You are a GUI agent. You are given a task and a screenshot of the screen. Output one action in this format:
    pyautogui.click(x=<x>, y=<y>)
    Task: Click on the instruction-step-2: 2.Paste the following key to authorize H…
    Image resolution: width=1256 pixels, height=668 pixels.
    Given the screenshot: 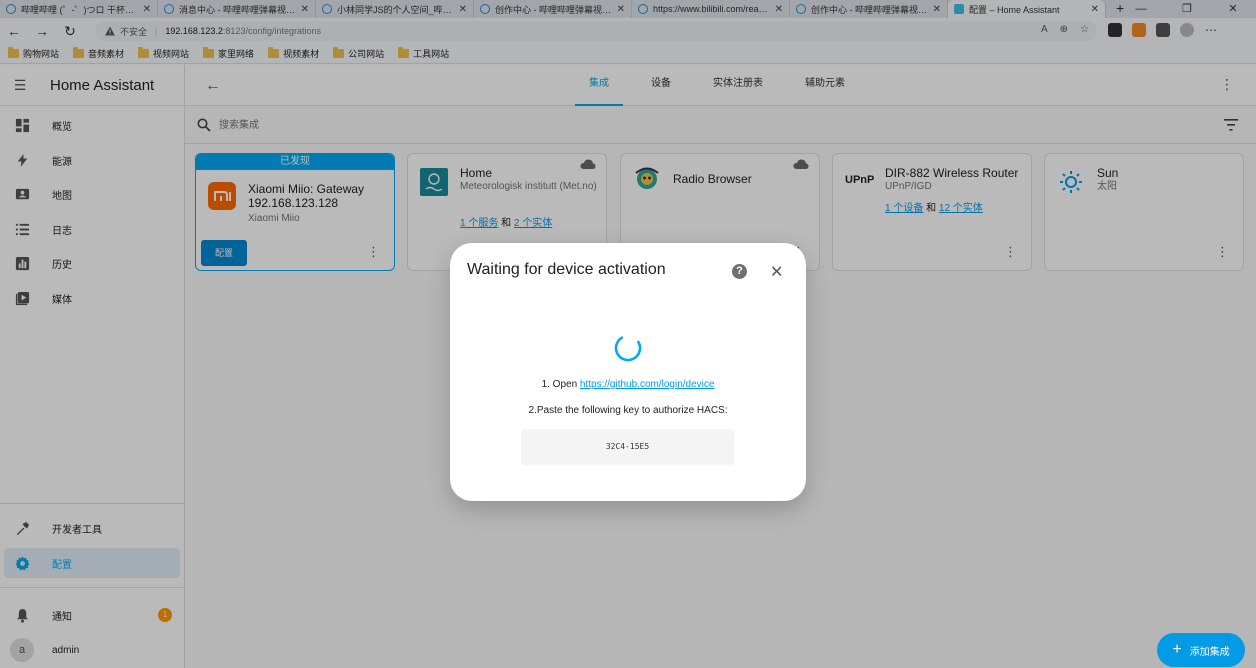 What is the action you would take?
    pyautogui.click(x=628, y=410)
    